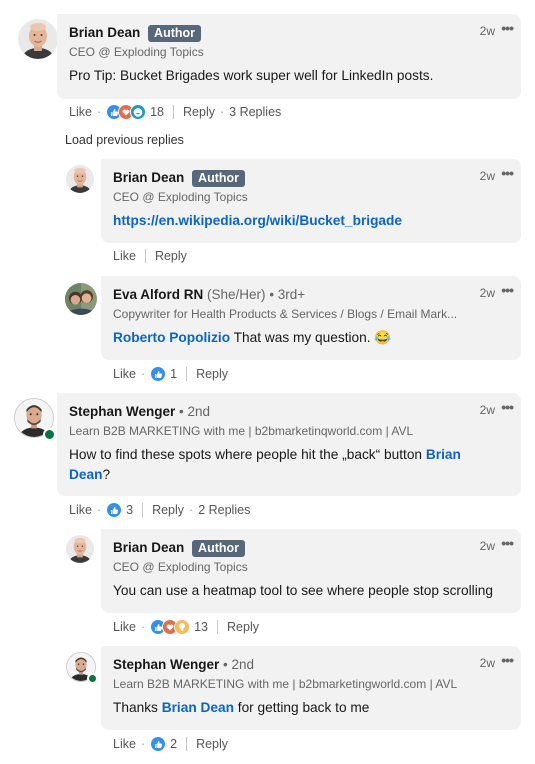  What do you see at coordinates (443, 454) in the screenshot?
I see `mention-brian-dean-first: Brian` at bounding box center [443, 454].